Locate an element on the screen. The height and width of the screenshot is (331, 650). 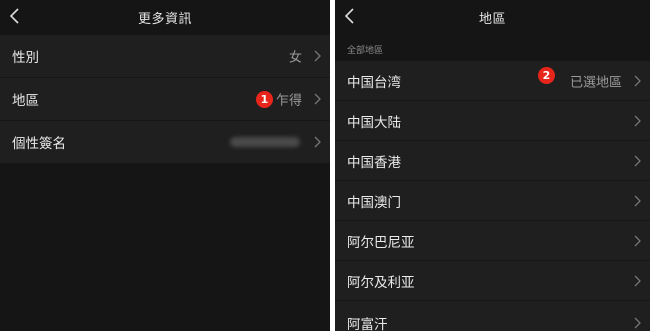
step-marker-2: 2 is located at coordinates (546, 75).